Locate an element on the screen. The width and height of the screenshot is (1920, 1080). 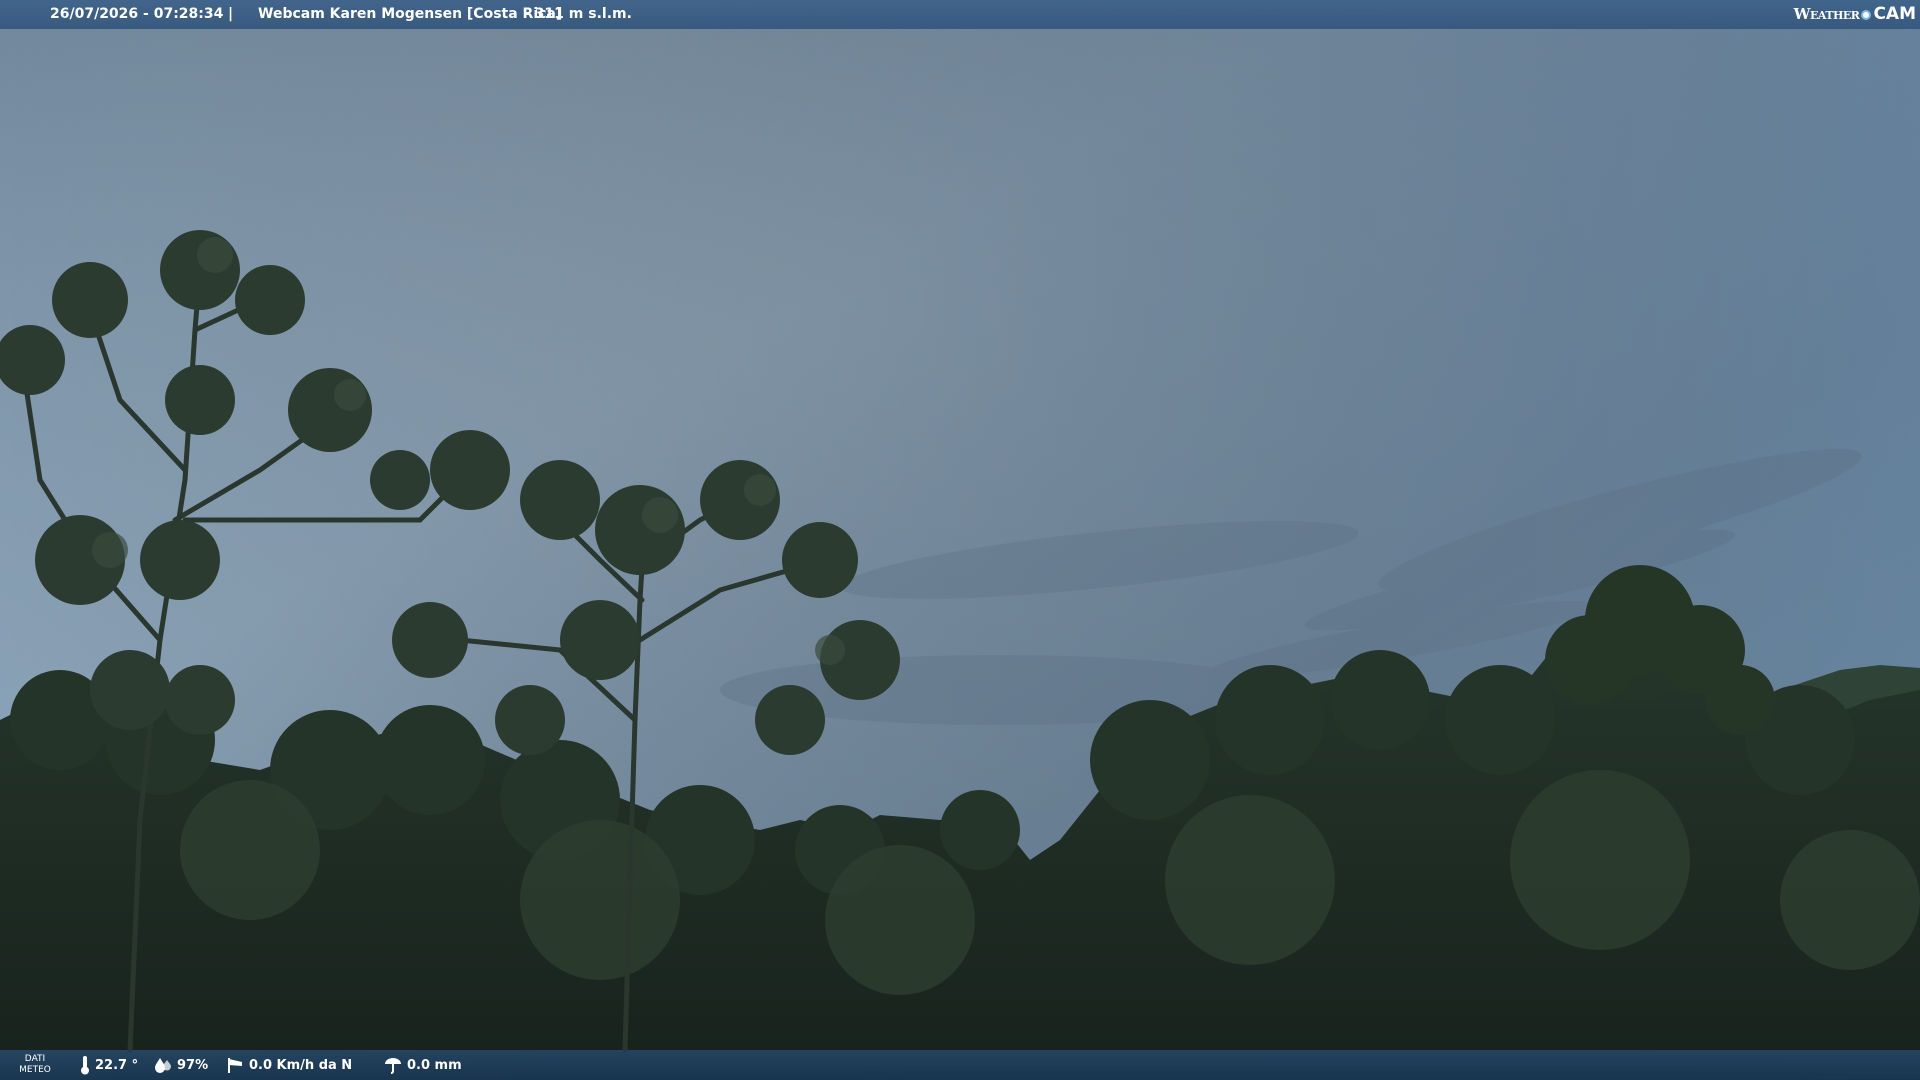
weather-data-label: DATI METEO is located at coordinates (35, 1065).